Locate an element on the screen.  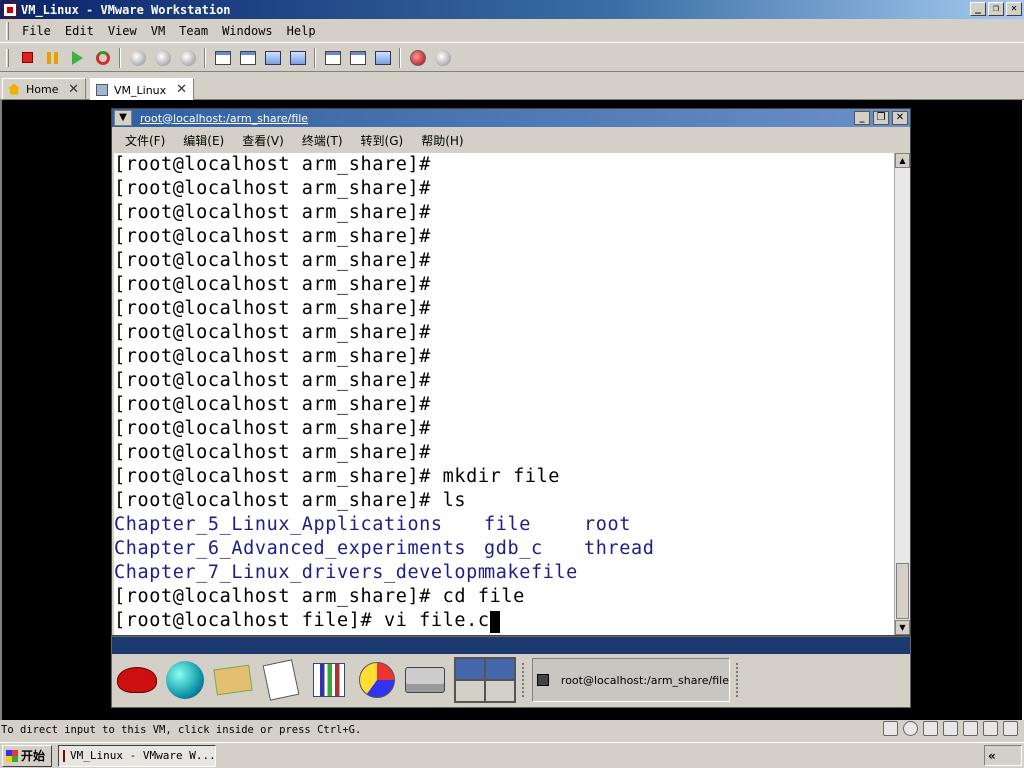
menu-bar: File Edit View VM Team Windows Help is located at coordinates (512, 31).